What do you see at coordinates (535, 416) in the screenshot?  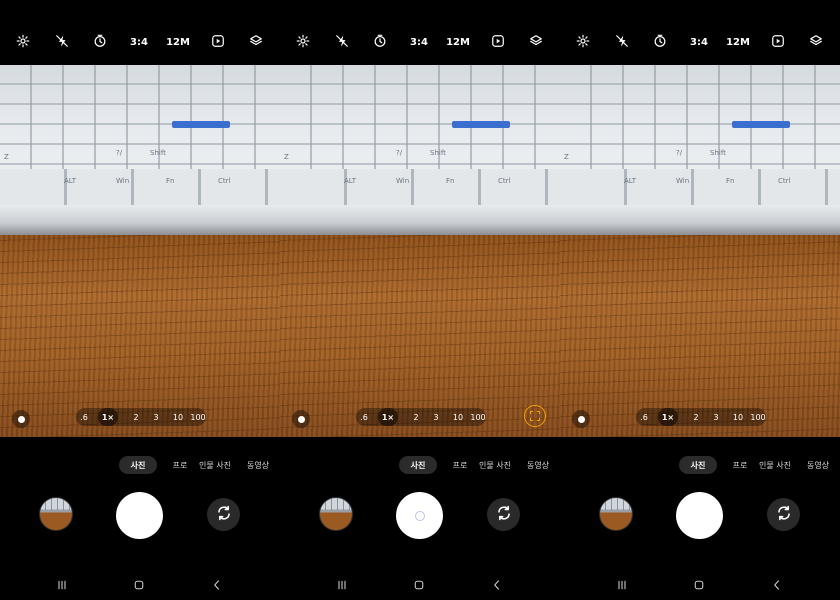 I see `auto-focus-button` at bounding box center [535, 416].